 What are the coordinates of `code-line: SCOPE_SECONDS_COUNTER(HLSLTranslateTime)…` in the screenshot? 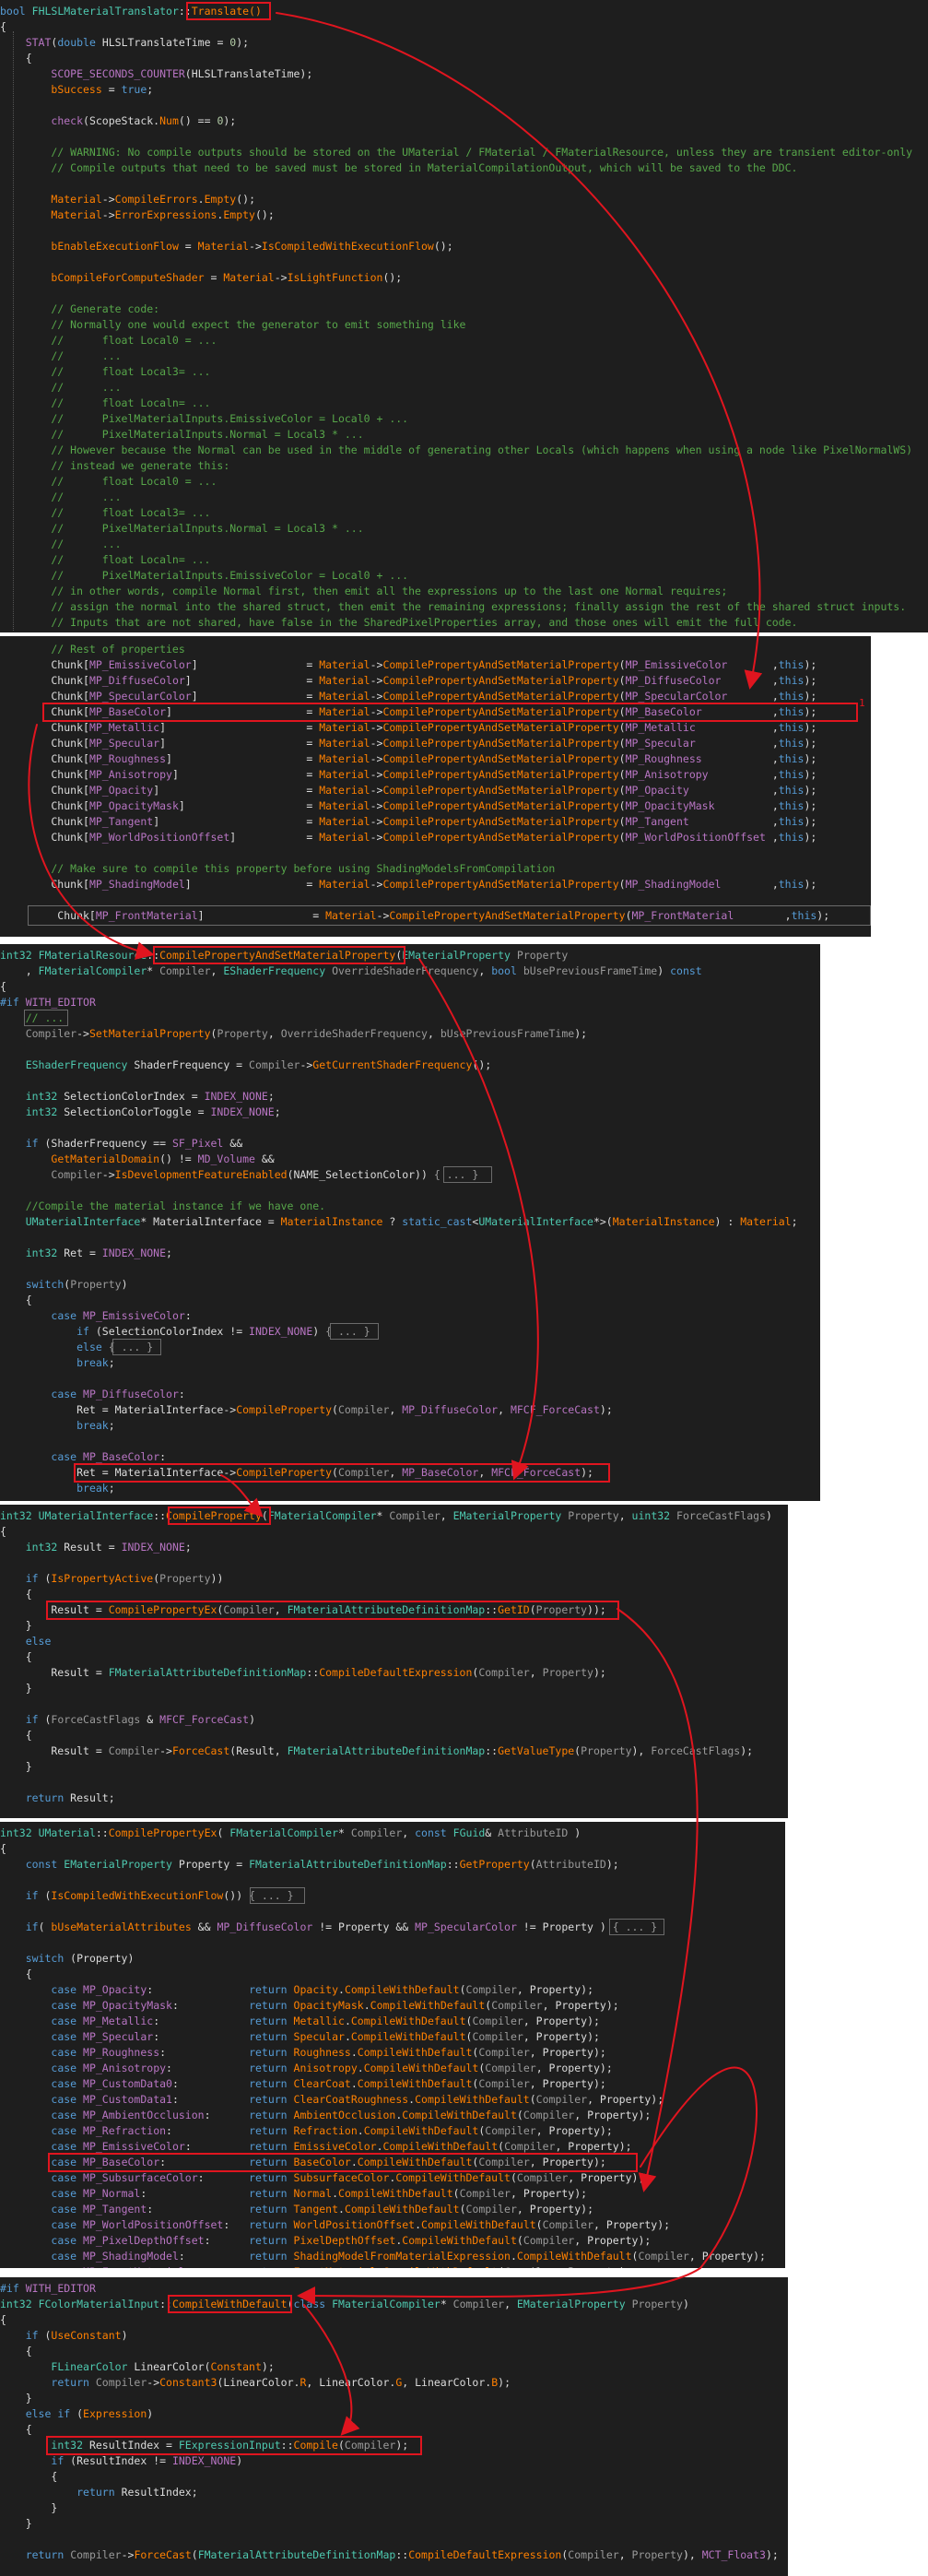 It's located at (182, 73).